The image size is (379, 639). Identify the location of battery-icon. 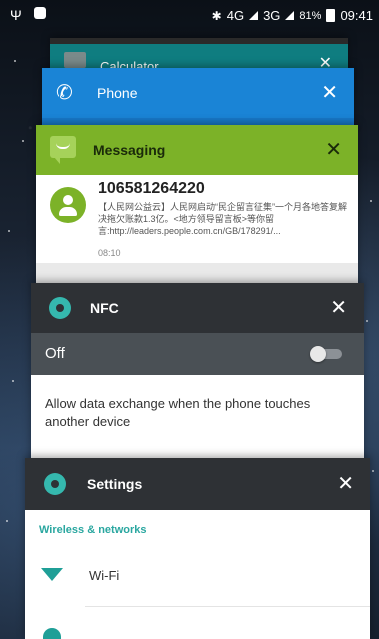
(331, 15).